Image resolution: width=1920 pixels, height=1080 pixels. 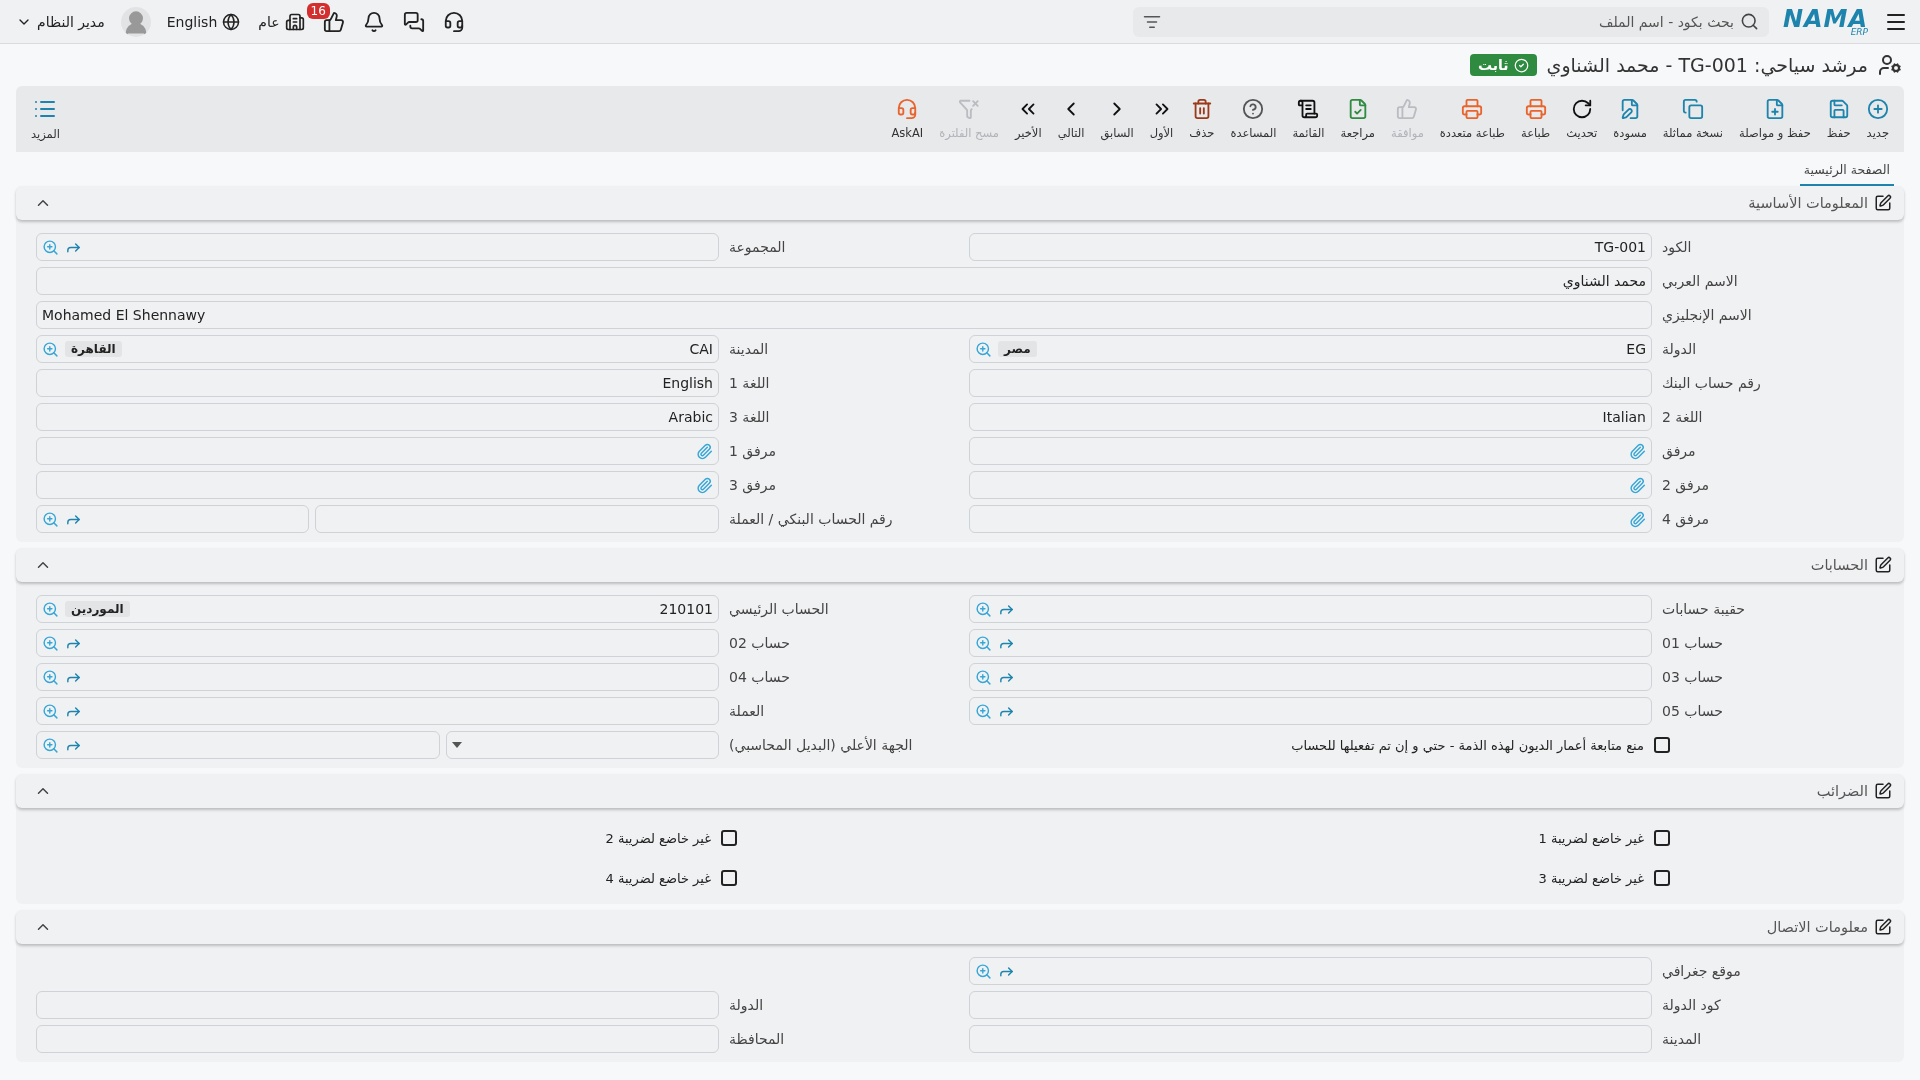 What do you see at coordinates (1838, 119) in the screenshot?
I see `toolbar-button: حفظ` at bounding box center [1838, 119].